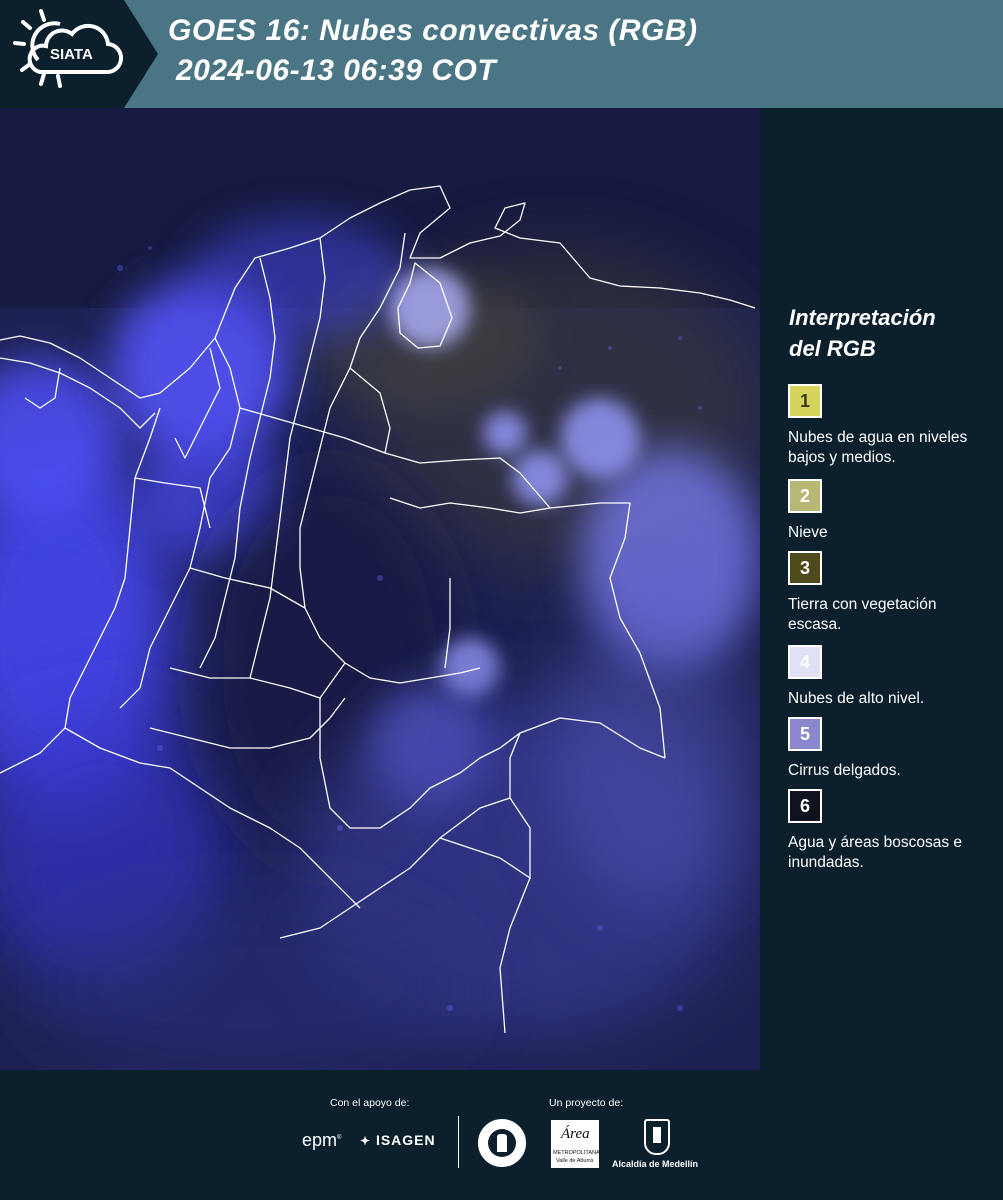 The image size is (1003, 1200). What do you see at coordinates (890, 677) in the screenshot?
I see `legend-item-4: 4 Nubes de alto nivel.` at bounding box center [890, 677].